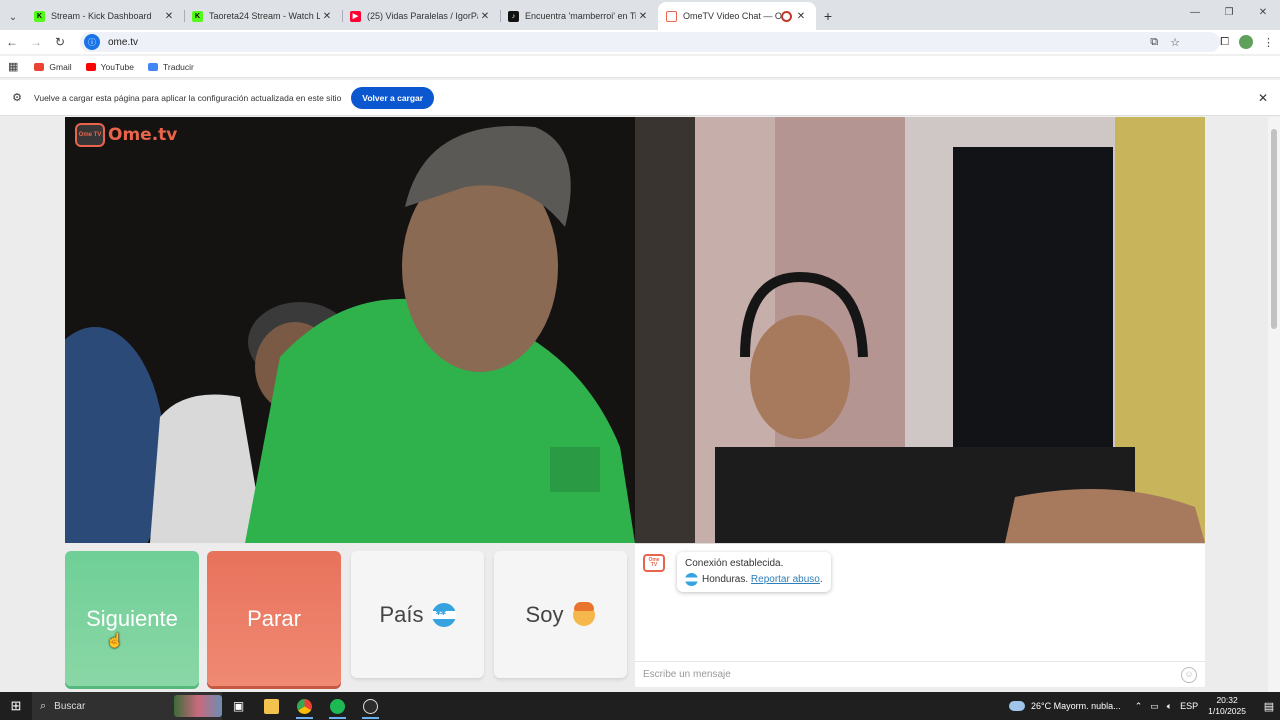 Image resolution: width=1280 pixels, height=720 pixels. I want to click on message-placeholder: Escribe un mensaje, so click(687, 674).